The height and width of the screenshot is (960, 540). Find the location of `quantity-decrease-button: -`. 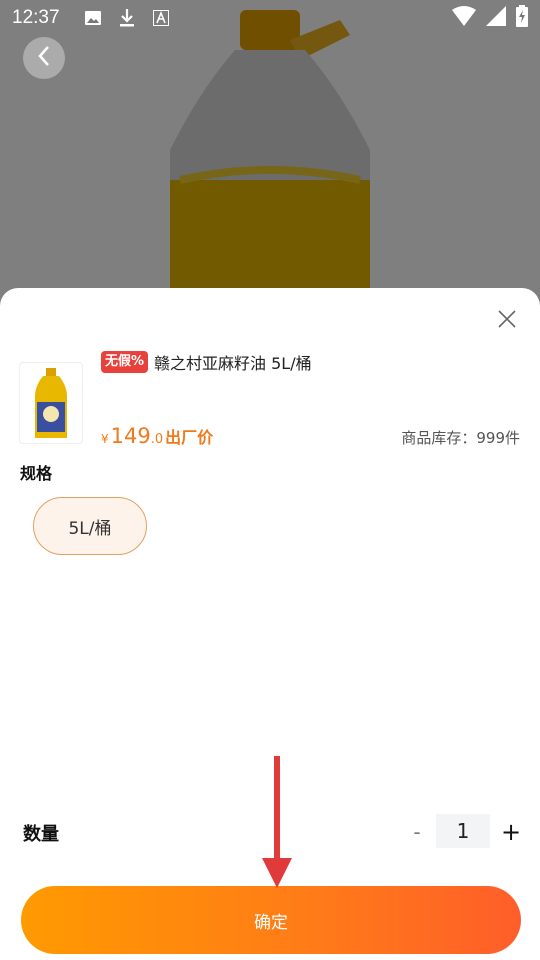

quantity-decrease-button: - is located at coordinates (417, 832).